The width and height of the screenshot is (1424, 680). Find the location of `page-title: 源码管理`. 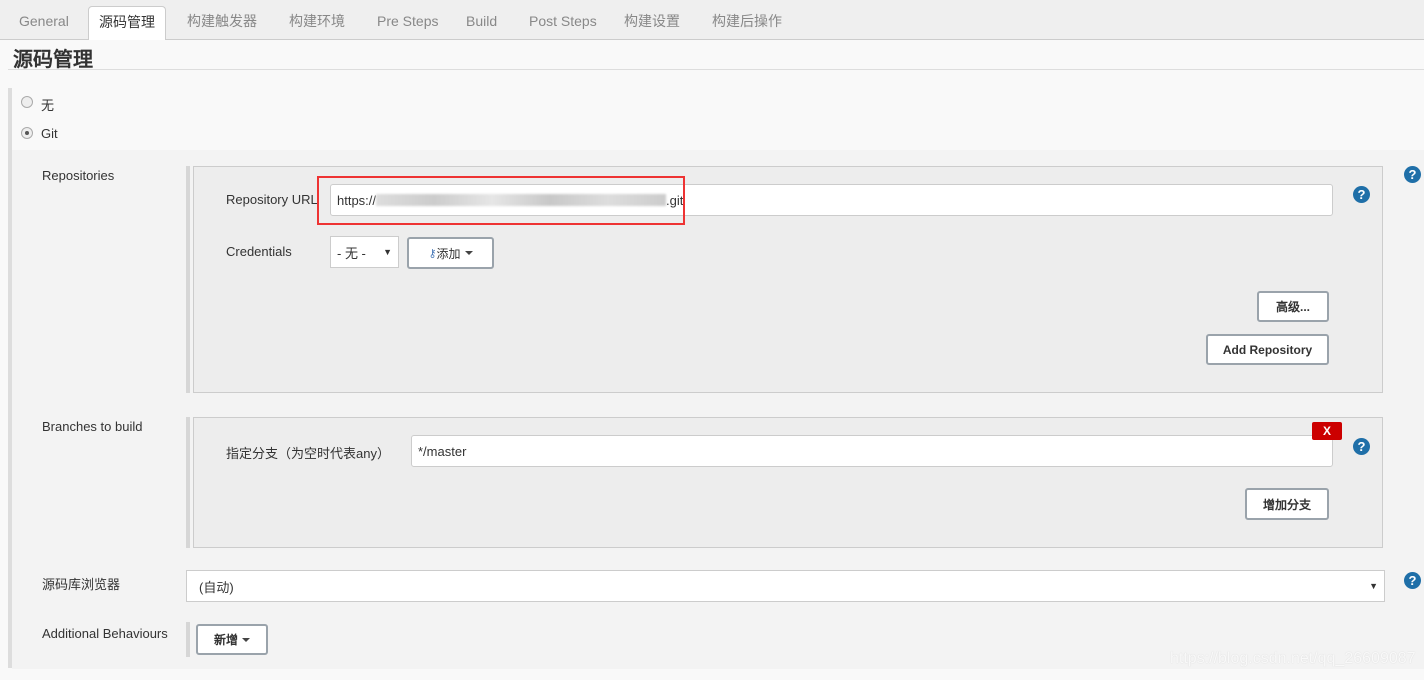

page-title: 源码管理 is located at coordinates (53, 60).